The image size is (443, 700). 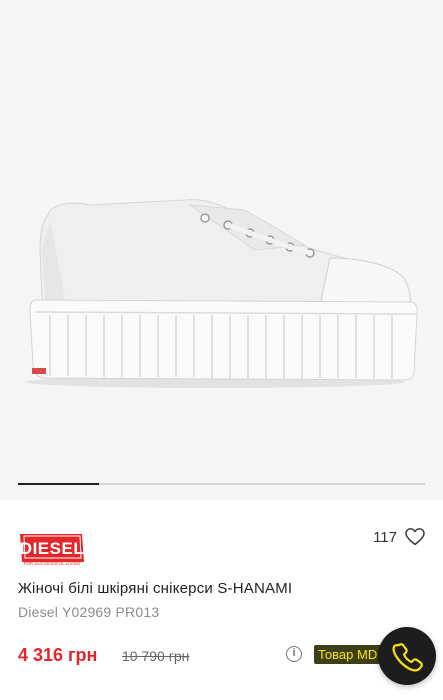 What do you see at coordinates (221, 484) in the screenshot?
I see `gallery-progress-track` at bounding box center [221, 484].